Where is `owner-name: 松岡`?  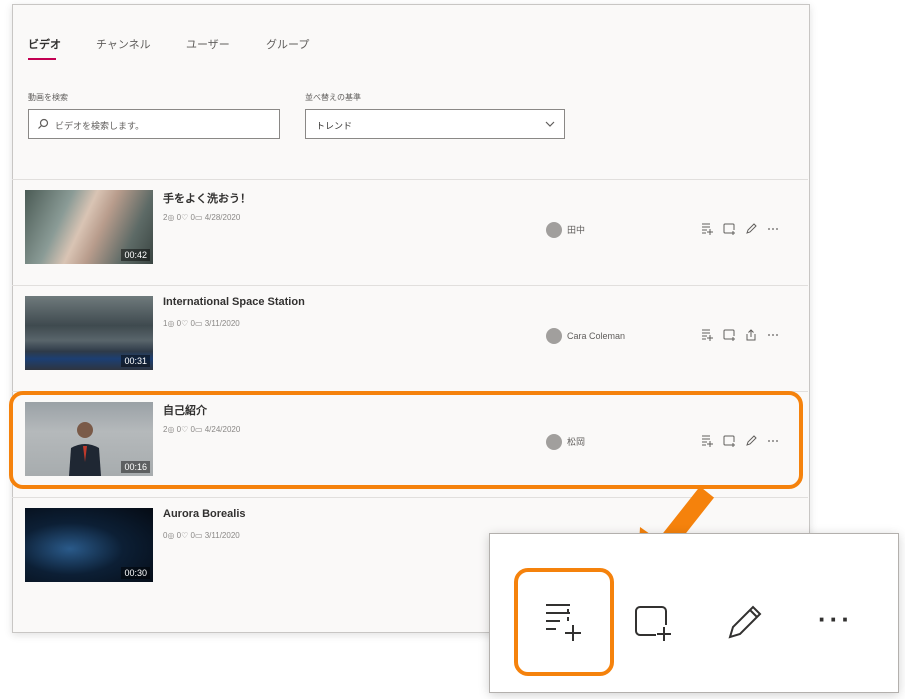 owner-name: 松岡 is located at coordinates (576, 442).